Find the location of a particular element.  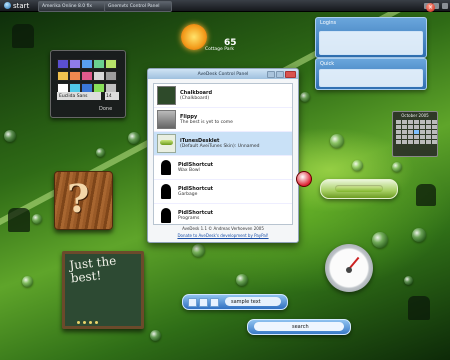

font-select: Euclida Sans is located at coordinates (79, 96).